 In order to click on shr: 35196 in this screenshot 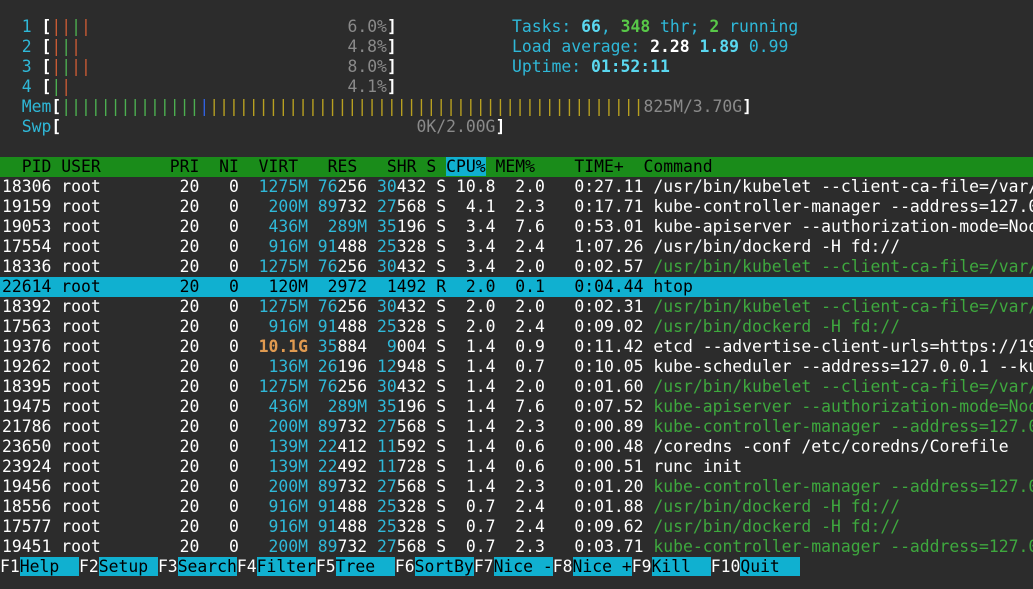, I will do `click(397, 406)`.